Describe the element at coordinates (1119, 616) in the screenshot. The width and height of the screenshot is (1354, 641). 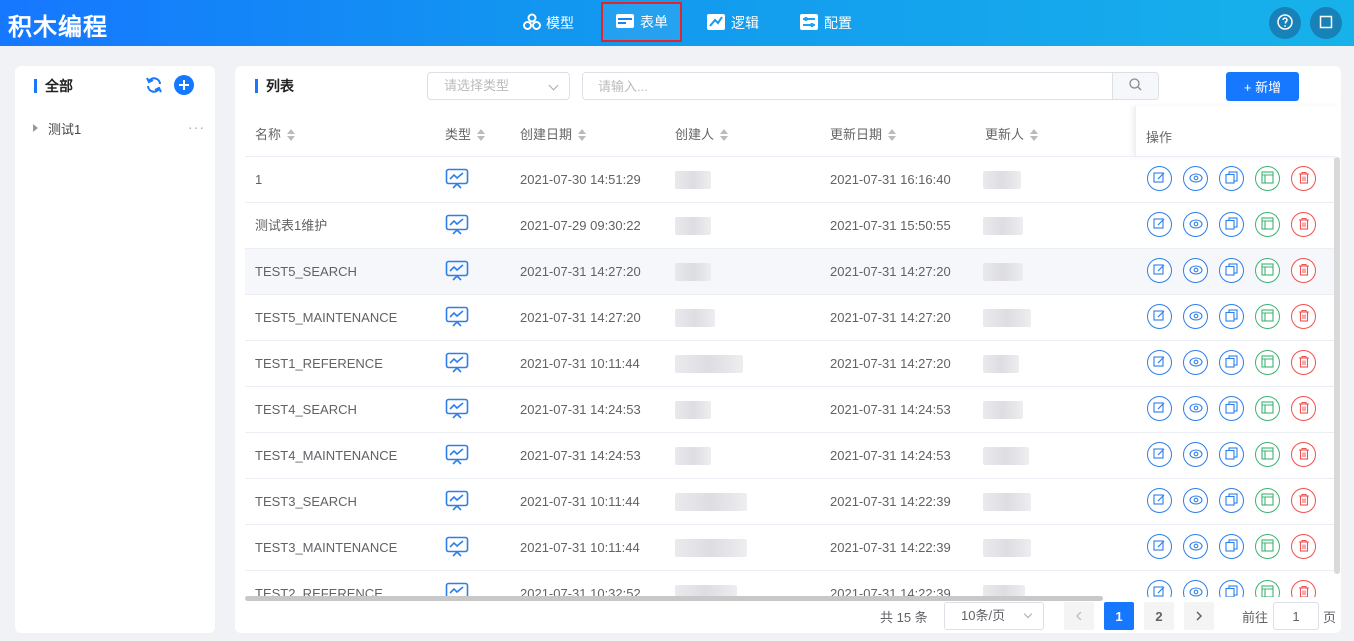
I see `page-button-1: 1` at that location.